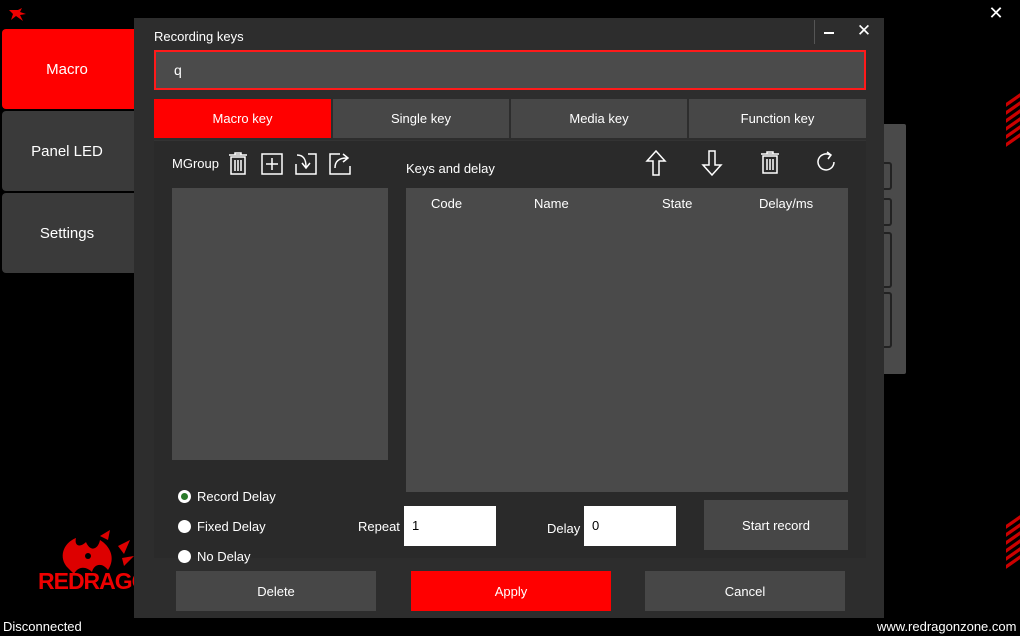 Image resolution: width=1020 pixels, height=636 pixels. I want to click on website-link: www.redragonzone.com, so click(946, 626).